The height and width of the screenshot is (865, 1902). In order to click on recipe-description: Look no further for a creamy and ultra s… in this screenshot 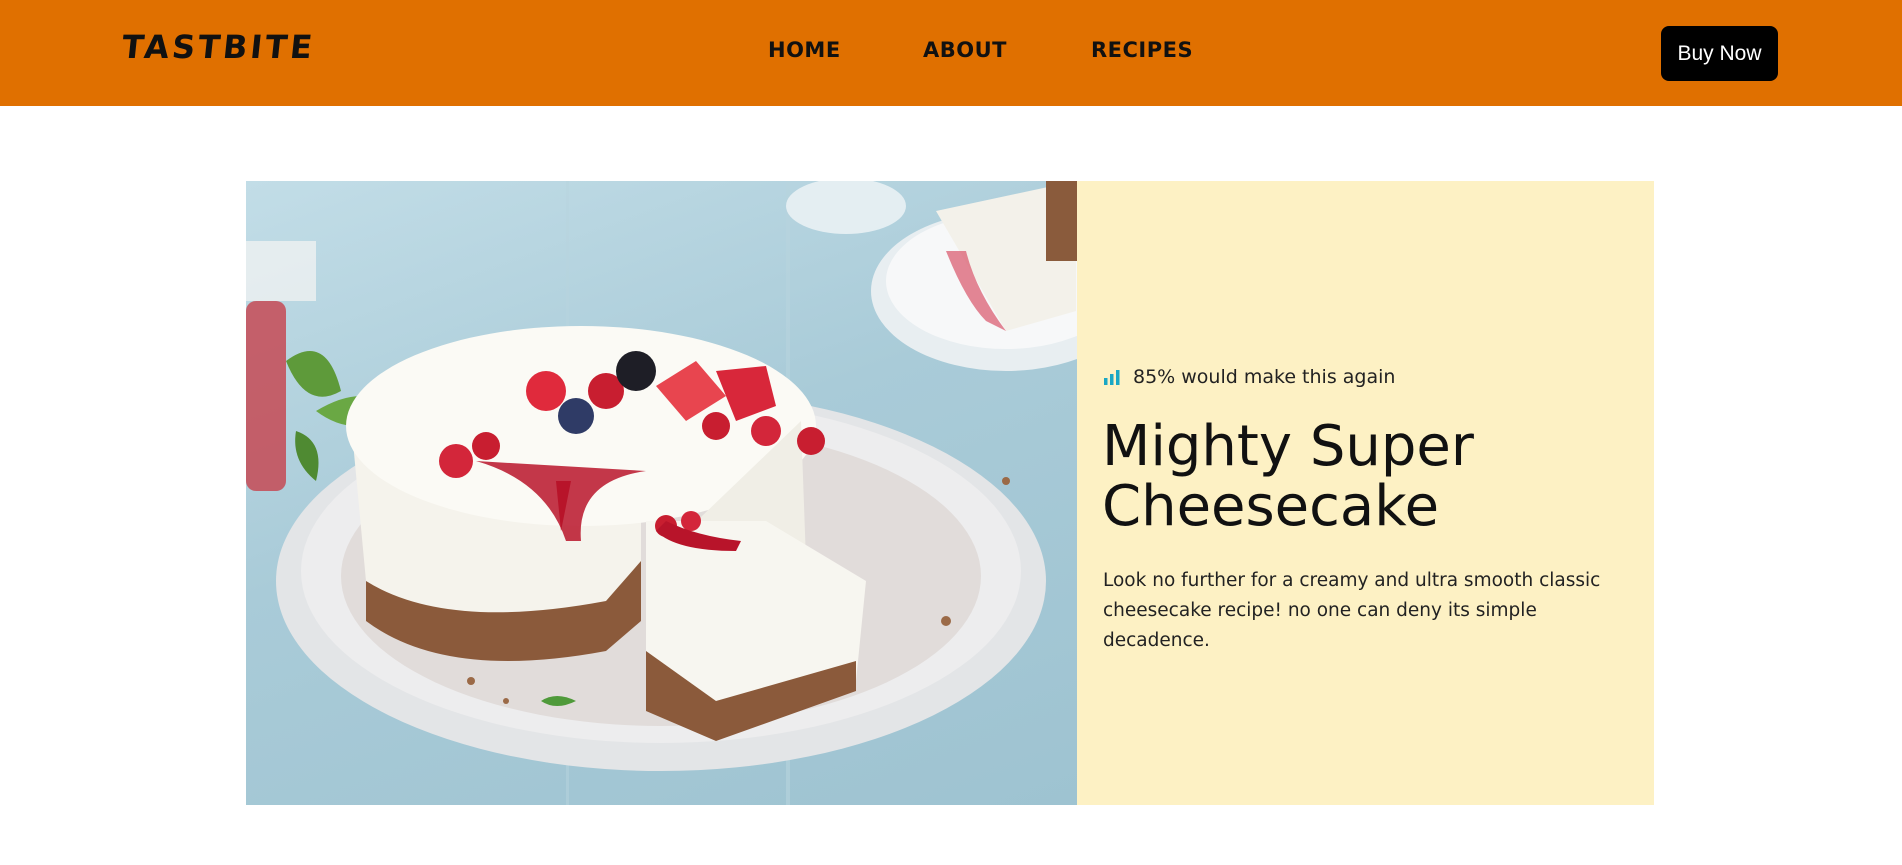, I will do `click(1352, 610)`.